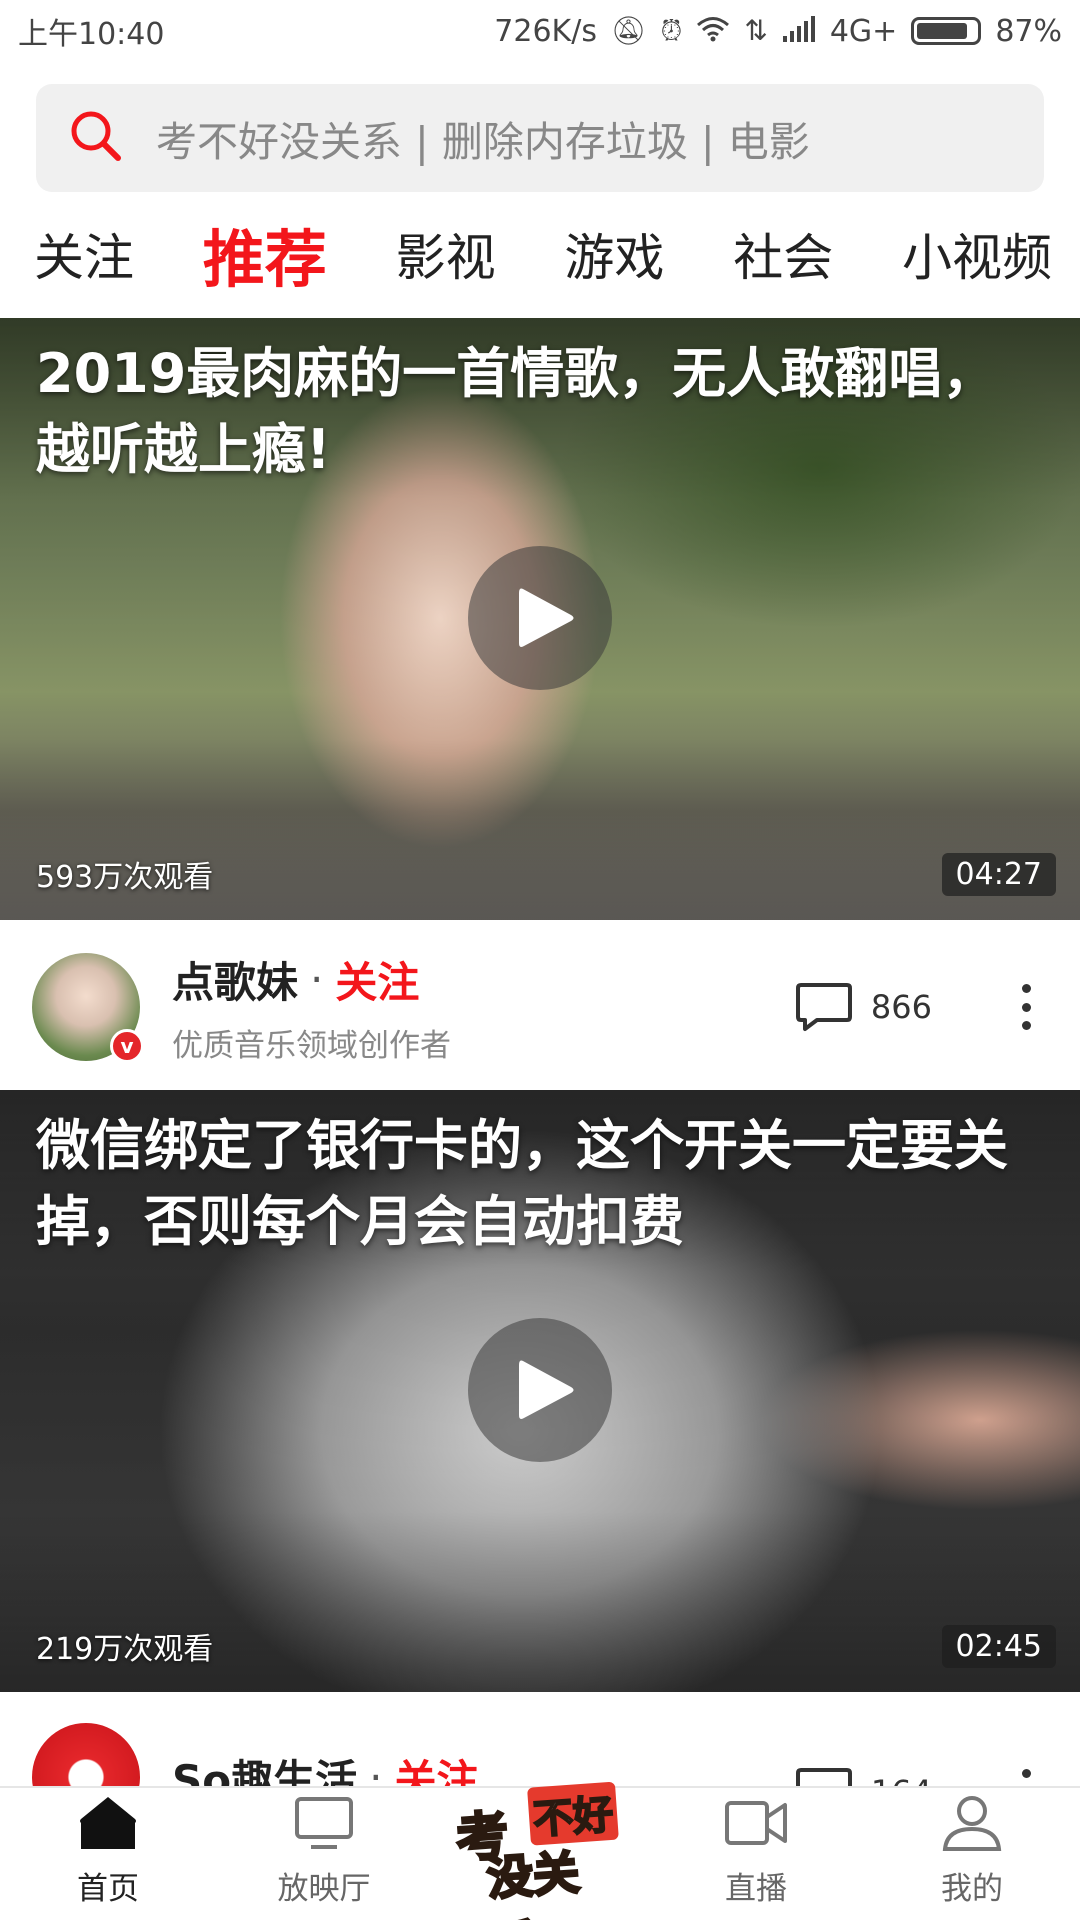 The width and height of the screenshot is (1080, 1920). Describe the element at coordinates (324, 1889) in the screenshot. I see `nav-cinema-label: 放映厅` at that location.